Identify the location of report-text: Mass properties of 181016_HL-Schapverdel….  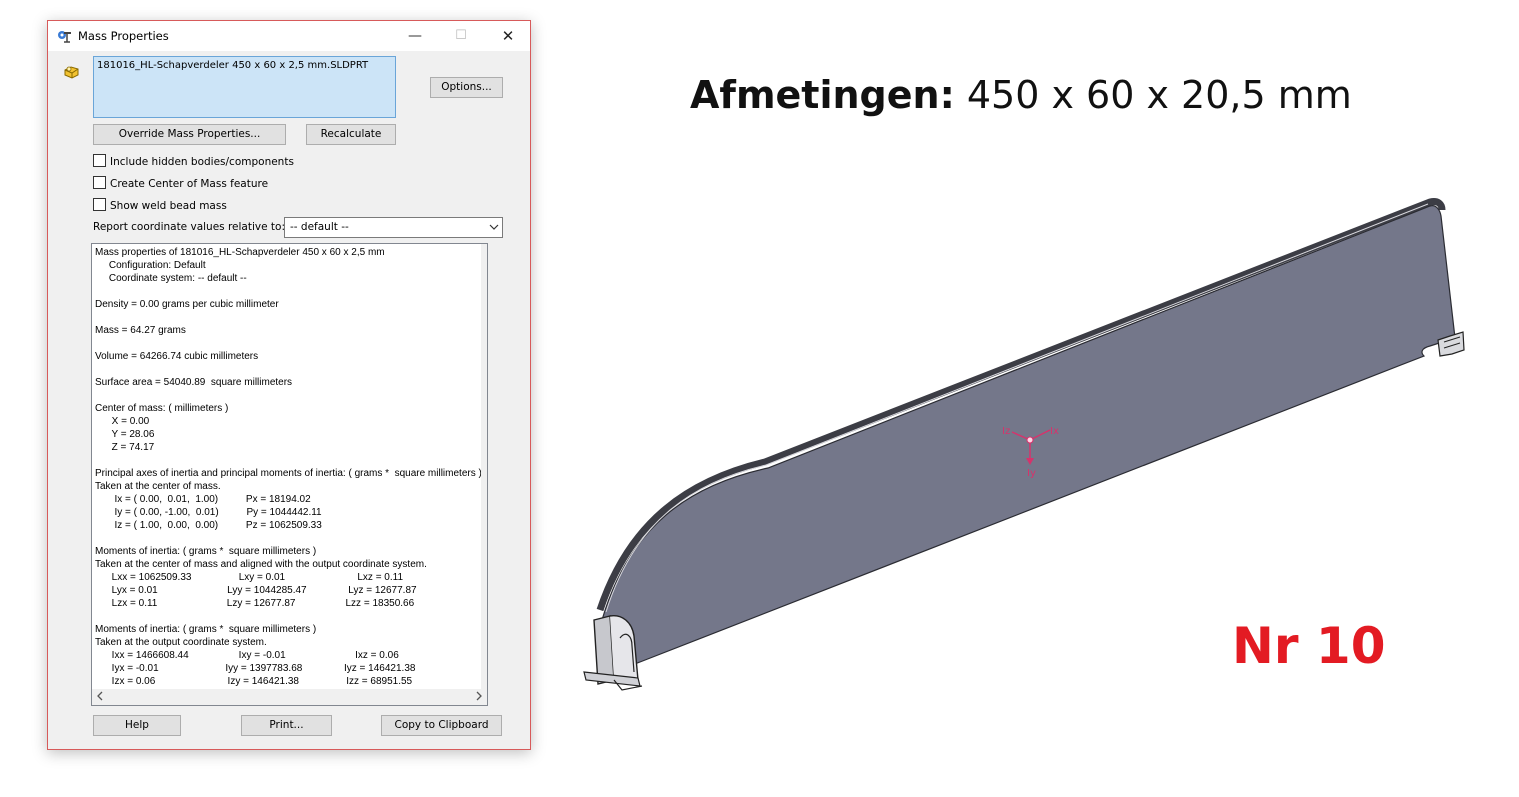
(288, 467).